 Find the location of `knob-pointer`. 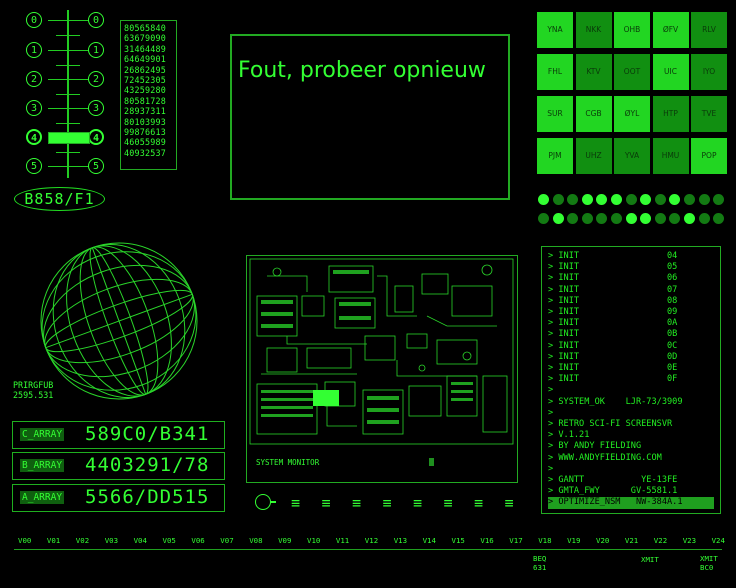

knob-pointer is located at coordinates (273, 502).